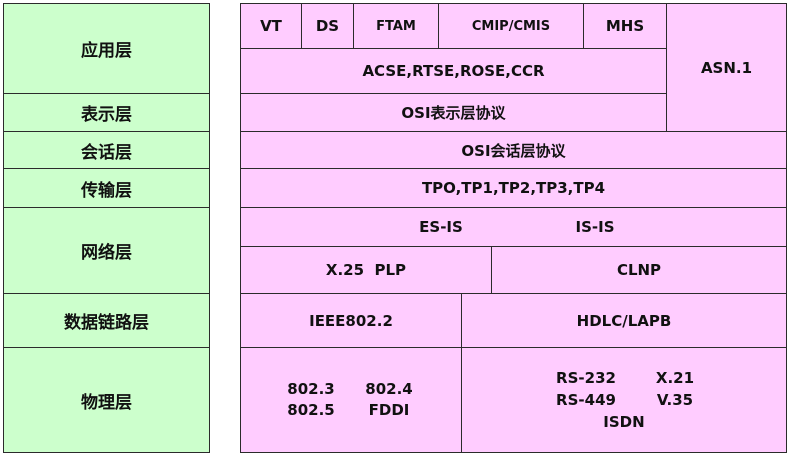  I want to click on layer-presentation: 表示层, so click(106, 112).